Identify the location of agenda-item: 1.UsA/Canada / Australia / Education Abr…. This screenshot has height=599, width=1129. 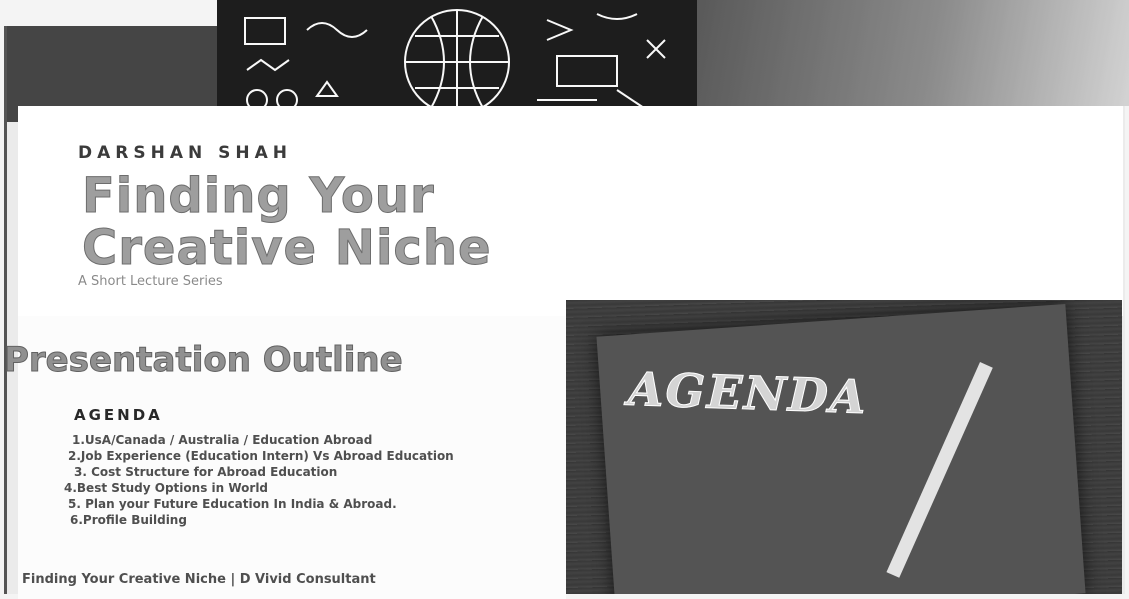
(222, 440).